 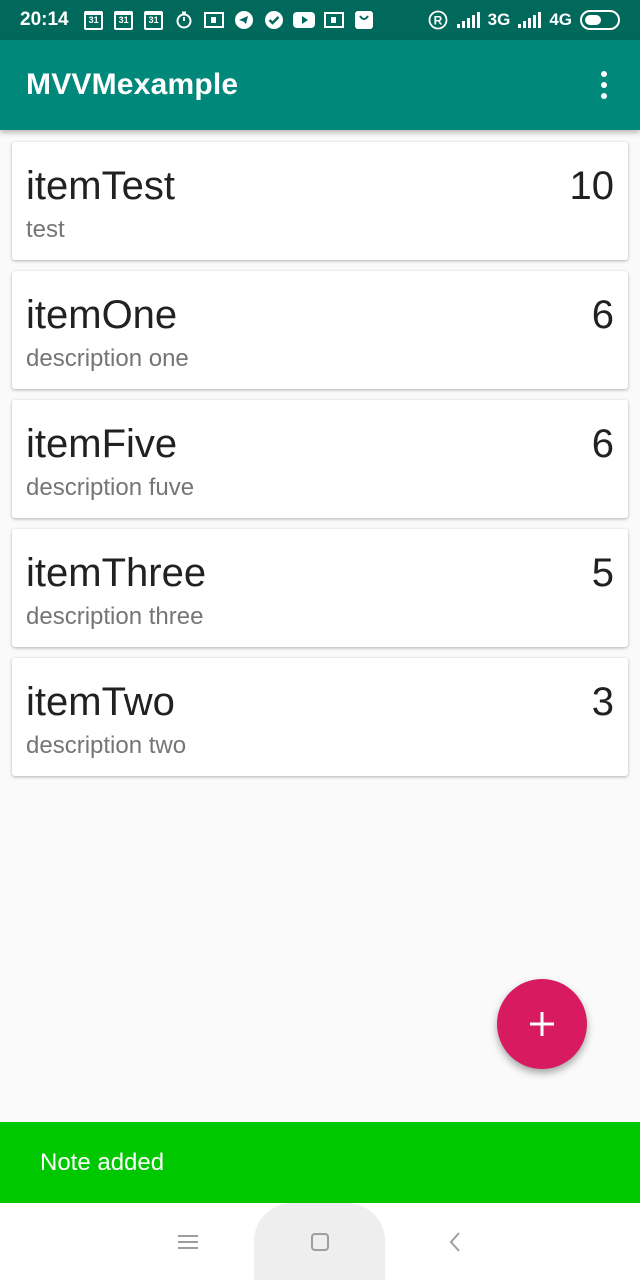 What do you see at coordinates (320, 201) in the screenshot?
I see `list-item: itemTest test 10` at bounding box center [320, 201].